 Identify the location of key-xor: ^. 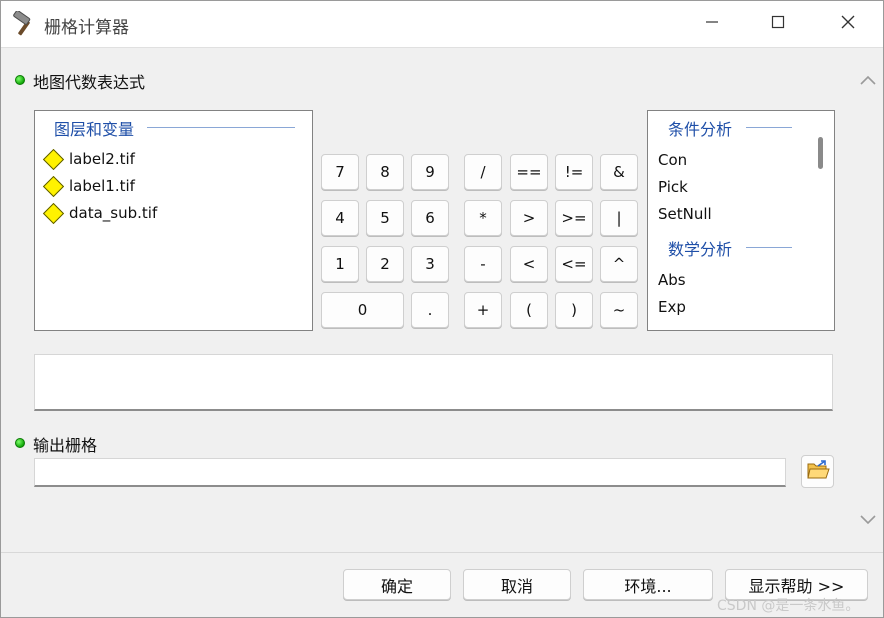
(619, 264).